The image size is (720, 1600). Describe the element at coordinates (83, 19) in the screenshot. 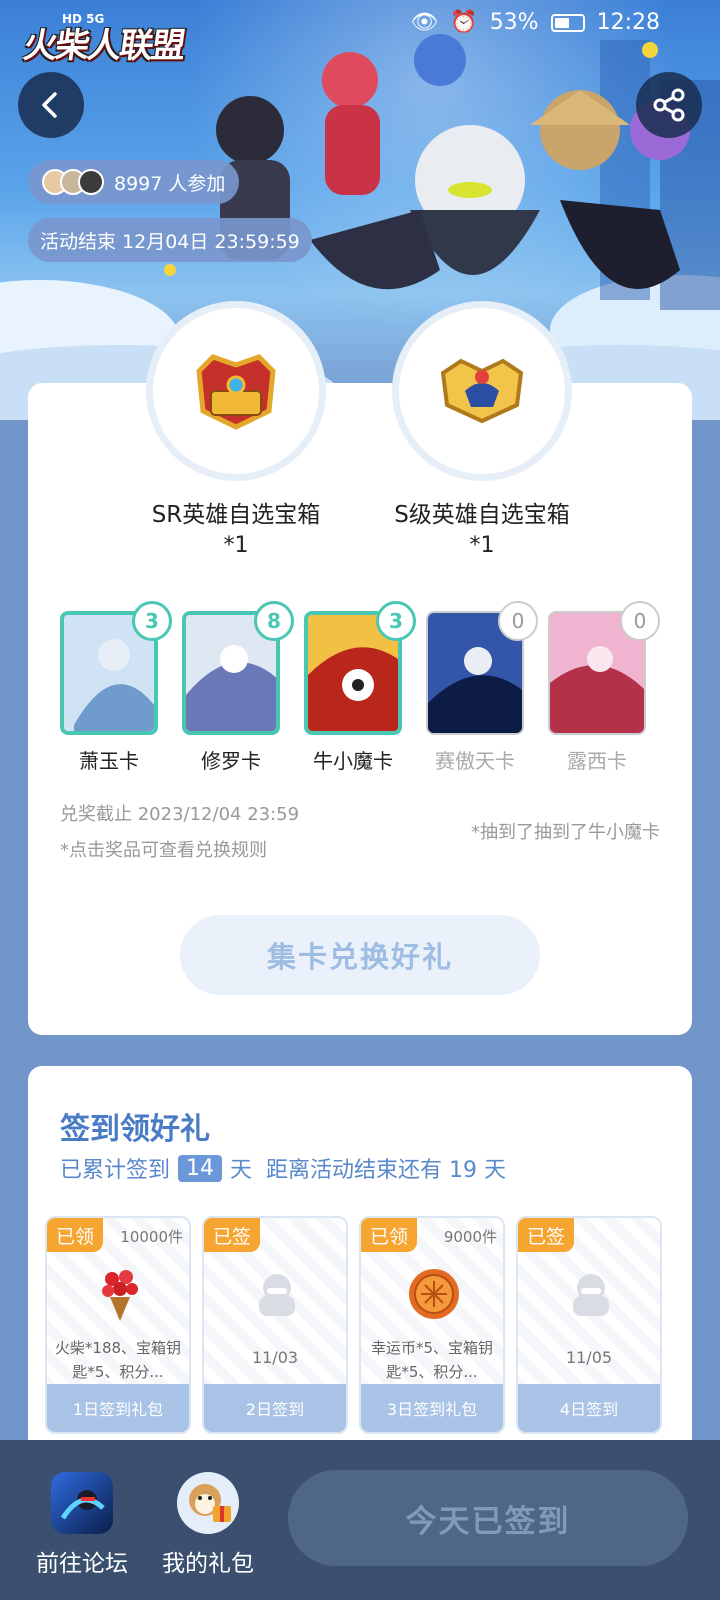

I see `network-indicator: HD 5G` at that location.